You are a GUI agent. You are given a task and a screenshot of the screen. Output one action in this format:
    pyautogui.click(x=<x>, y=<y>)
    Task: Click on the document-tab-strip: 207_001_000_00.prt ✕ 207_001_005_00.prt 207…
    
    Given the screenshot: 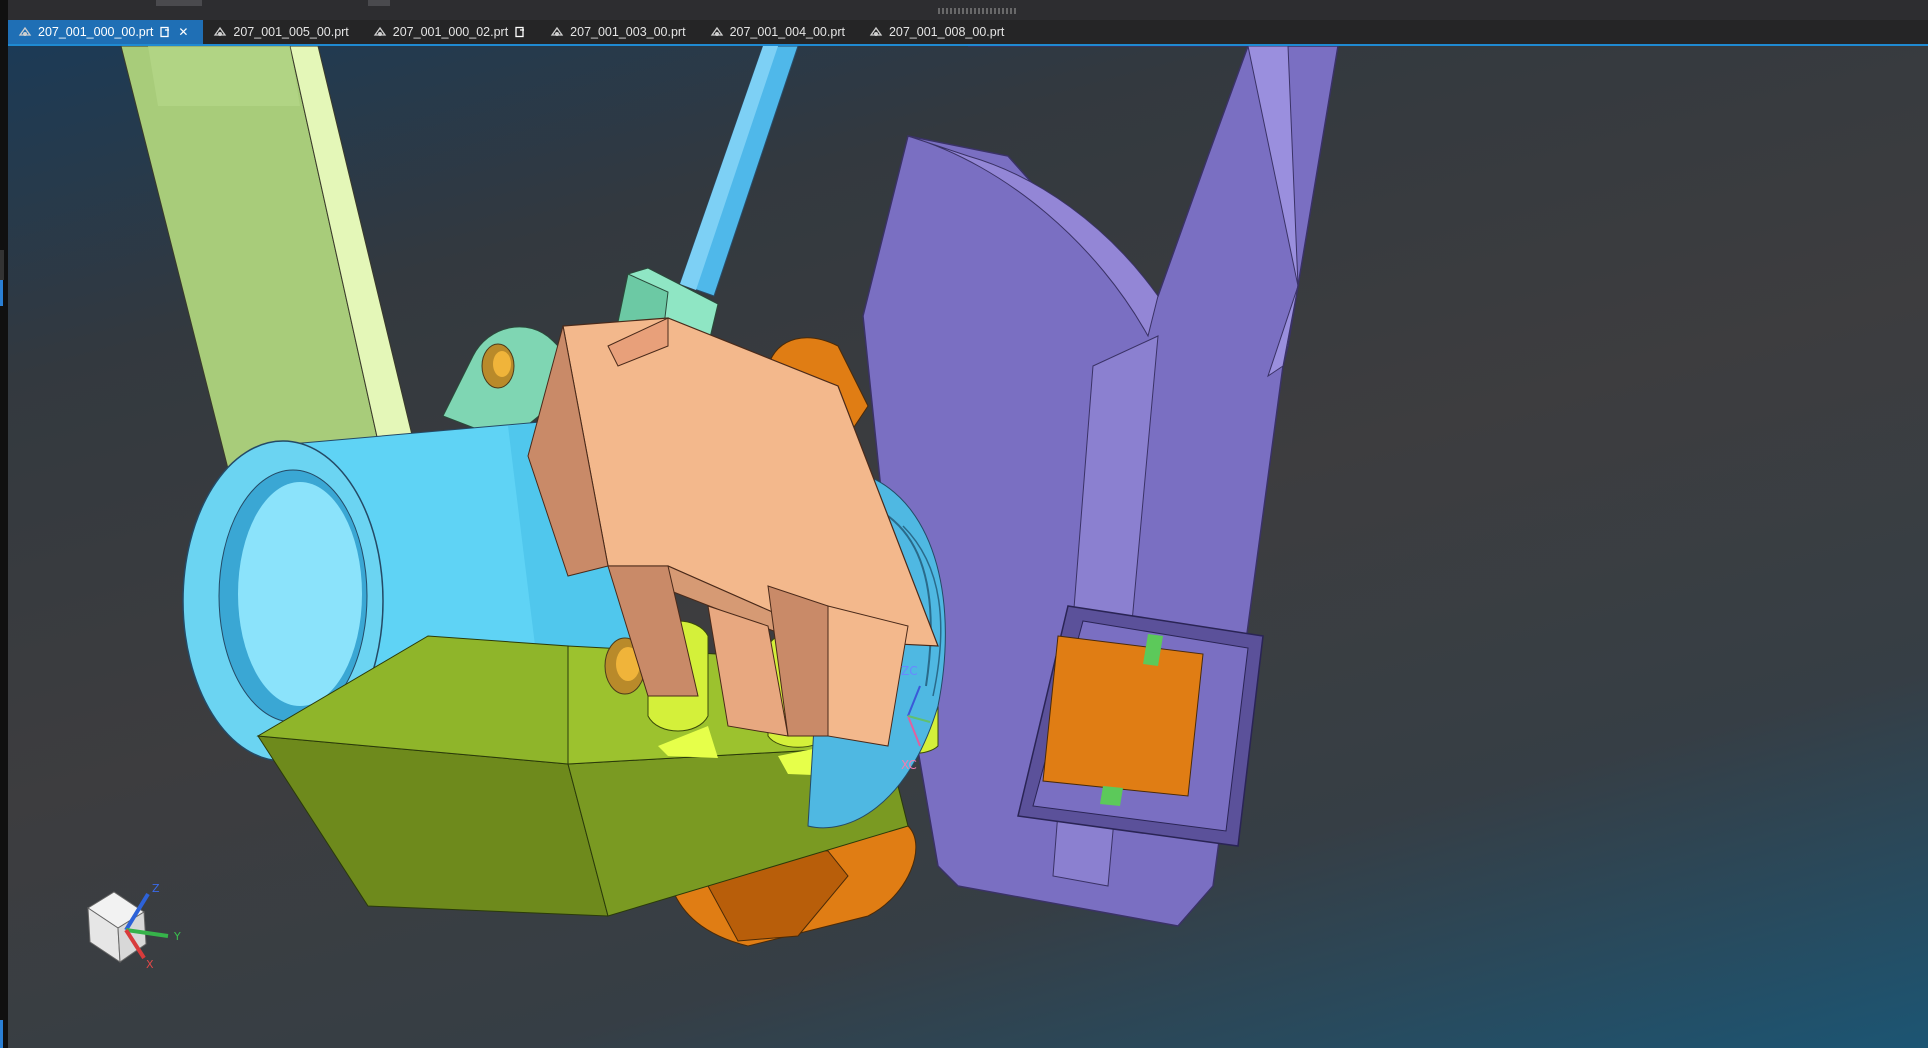 What is the action you would take?
    pyautogui.click(x=968, y=33)
    